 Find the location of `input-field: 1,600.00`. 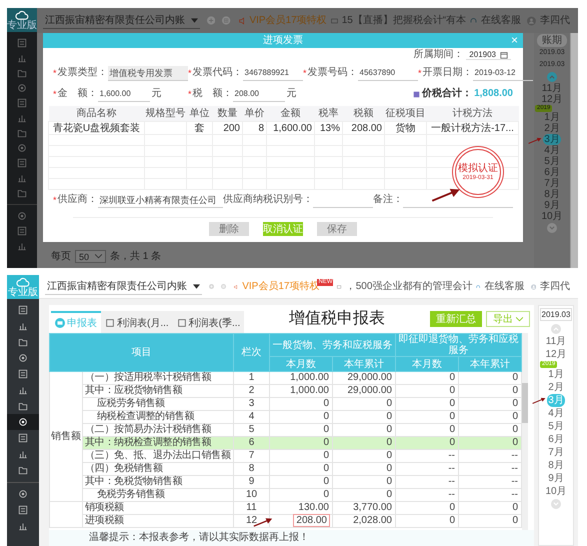

input-field: 1,600.00 is located at coordinates (124, 94).